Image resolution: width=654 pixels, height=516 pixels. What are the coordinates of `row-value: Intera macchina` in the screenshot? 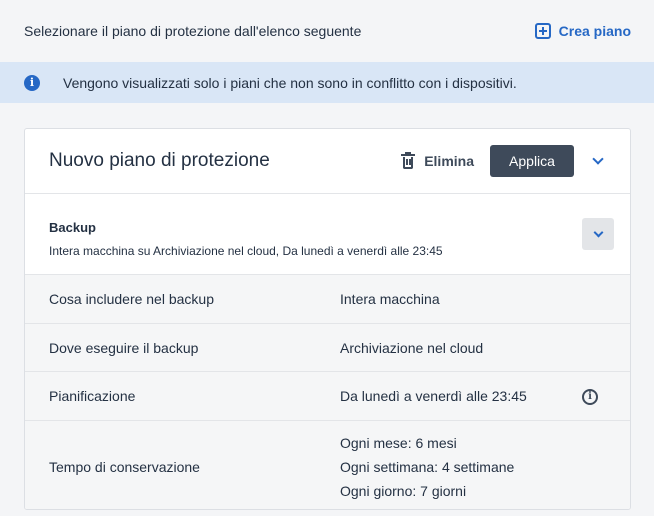 It's located at (390, 299).